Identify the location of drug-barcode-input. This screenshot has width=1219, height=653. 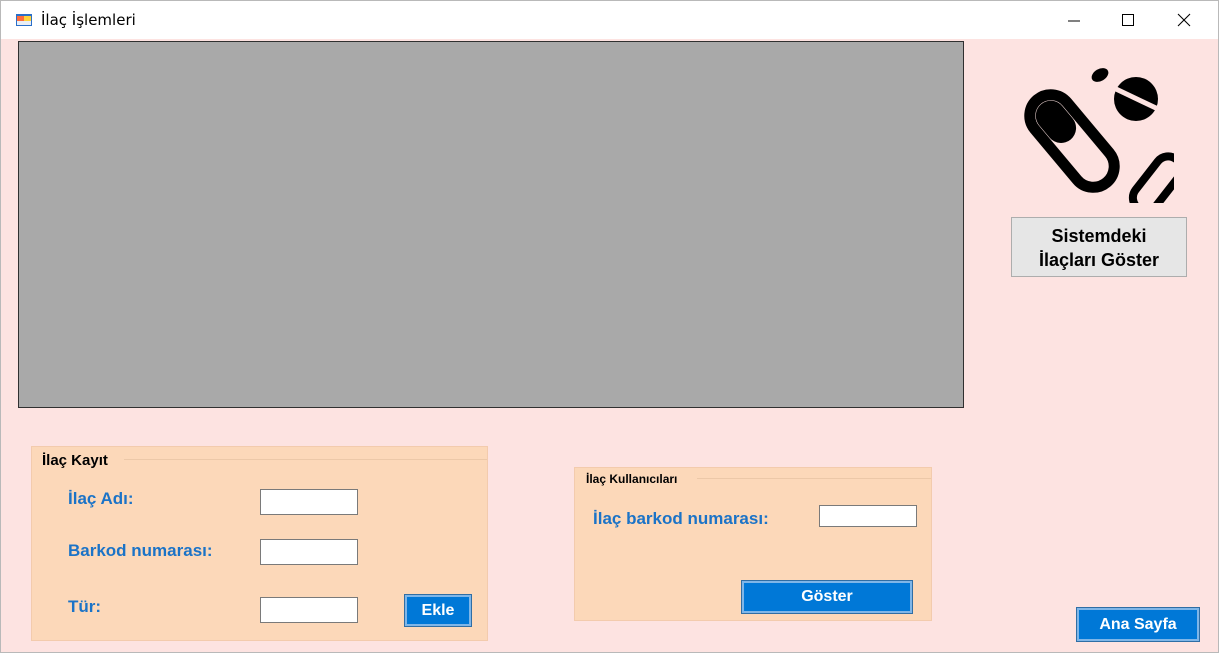
(868, 516).